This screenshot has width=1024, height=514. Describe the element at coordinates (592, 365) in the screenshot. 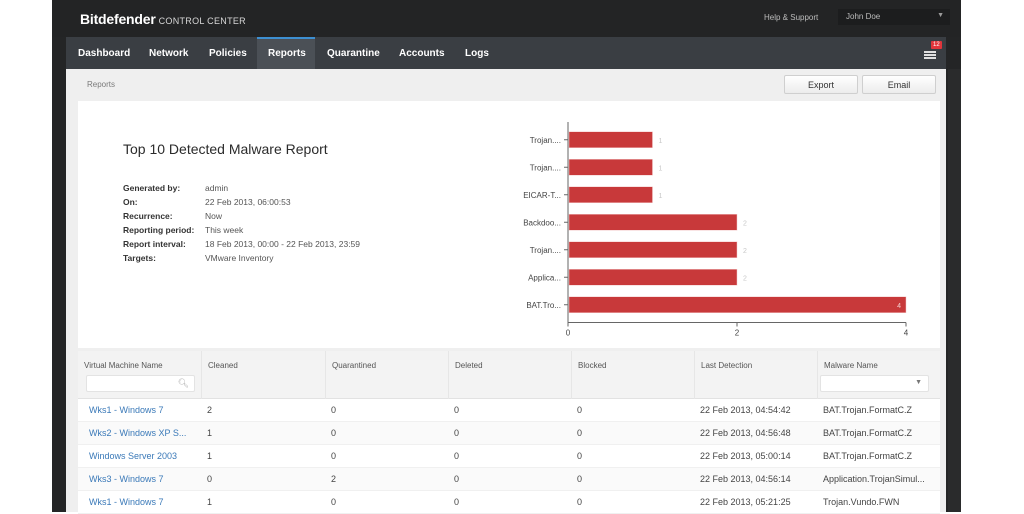

I see `column-label: Blocked` at that location.